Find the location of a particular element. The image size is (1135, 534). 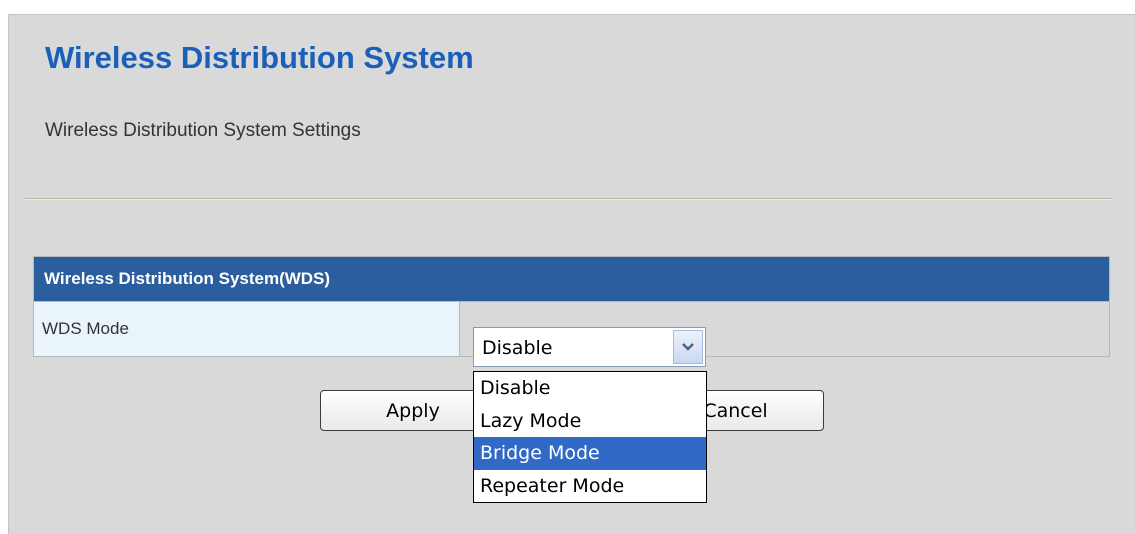

wds-mode-select: Disable is located at coordinates (589, 347).